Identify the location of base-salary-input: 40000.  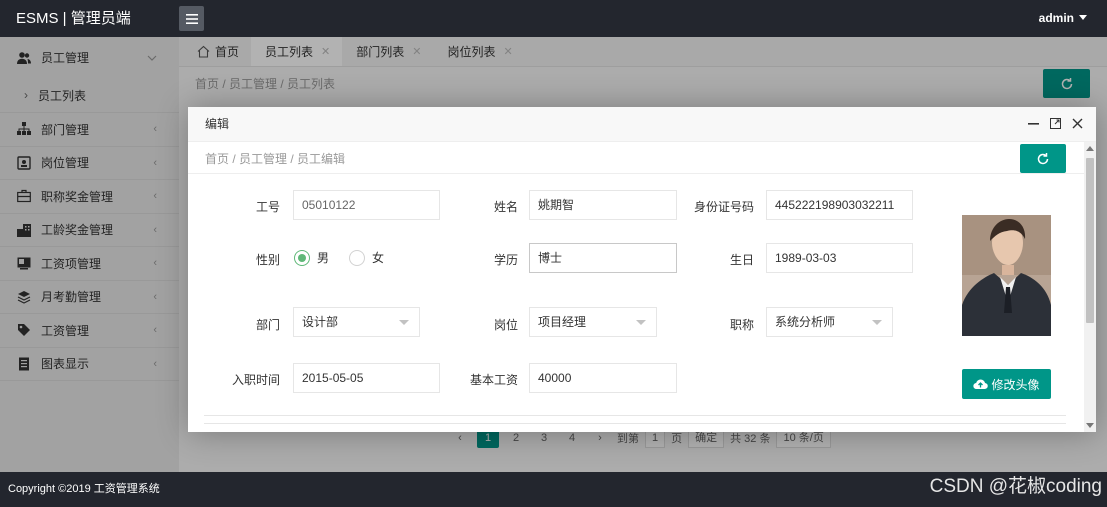
(603, 378).